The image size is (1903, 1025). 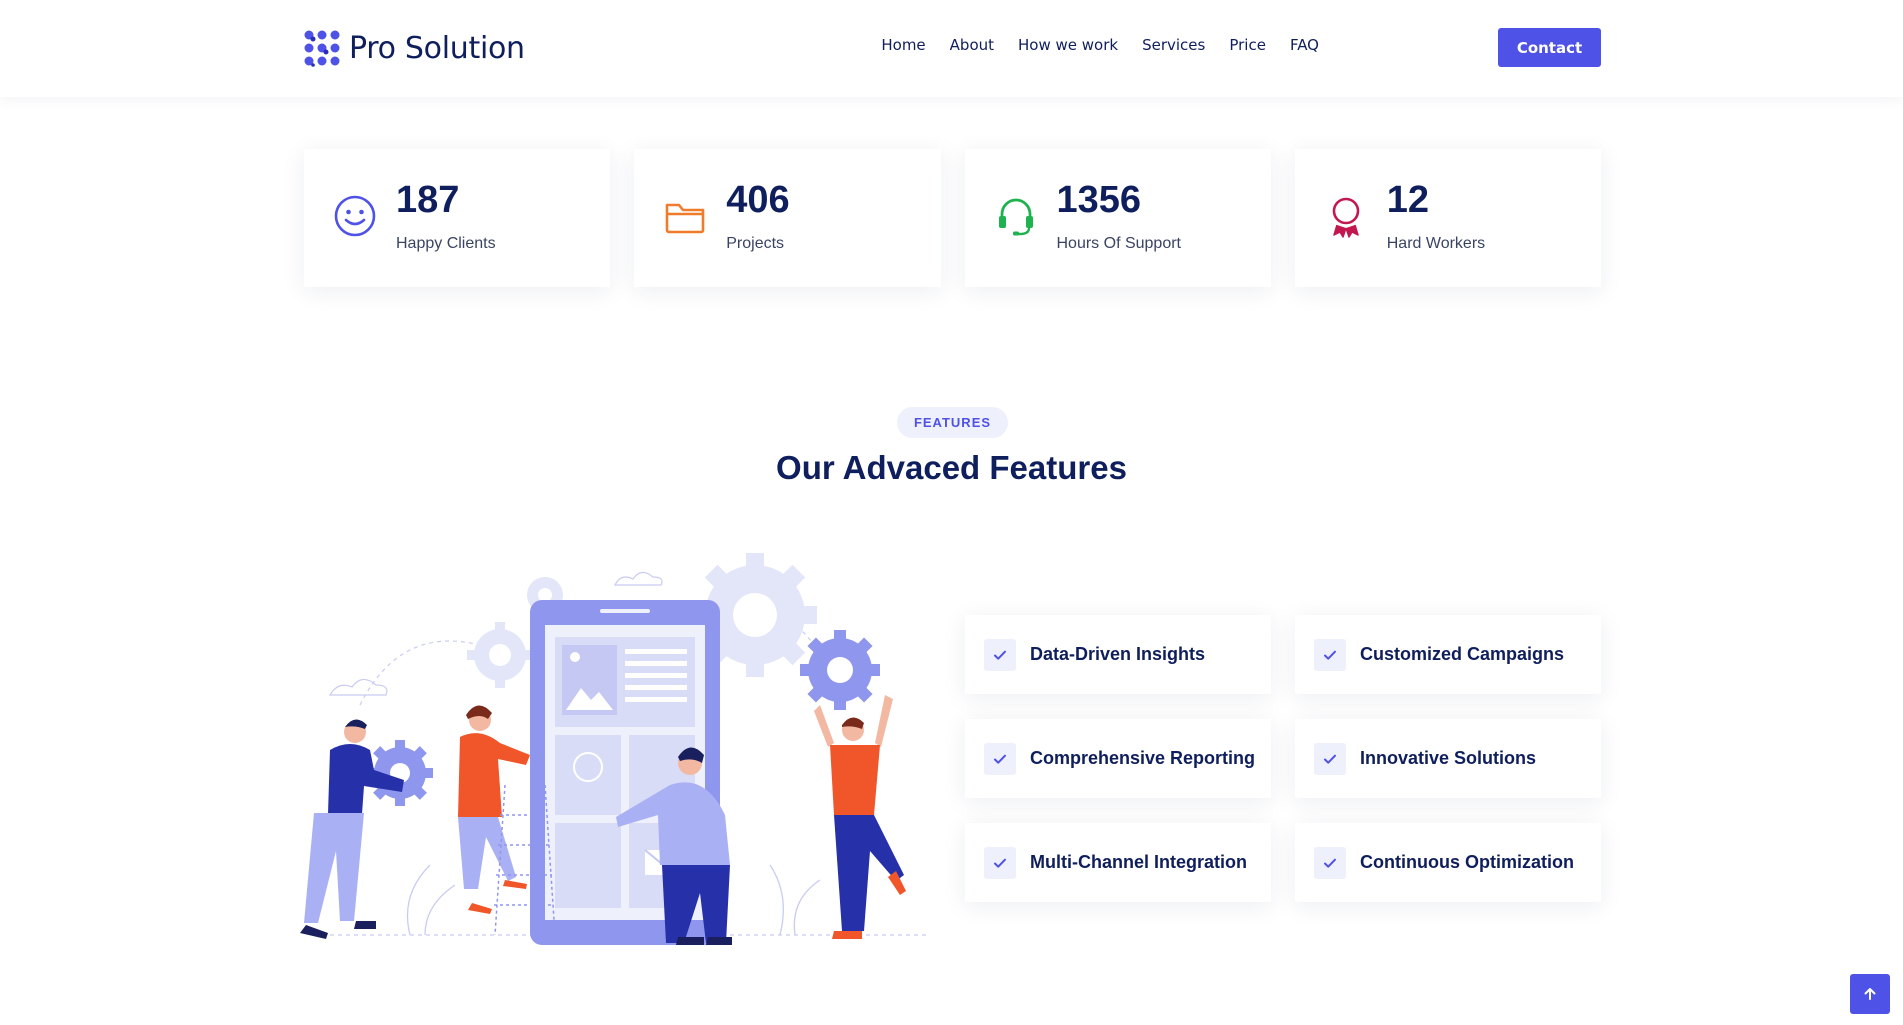 What do you see at coordinates (615, 749) in the screenshot?
I see `team-gears-illustration` at bounding box center [615, 749].